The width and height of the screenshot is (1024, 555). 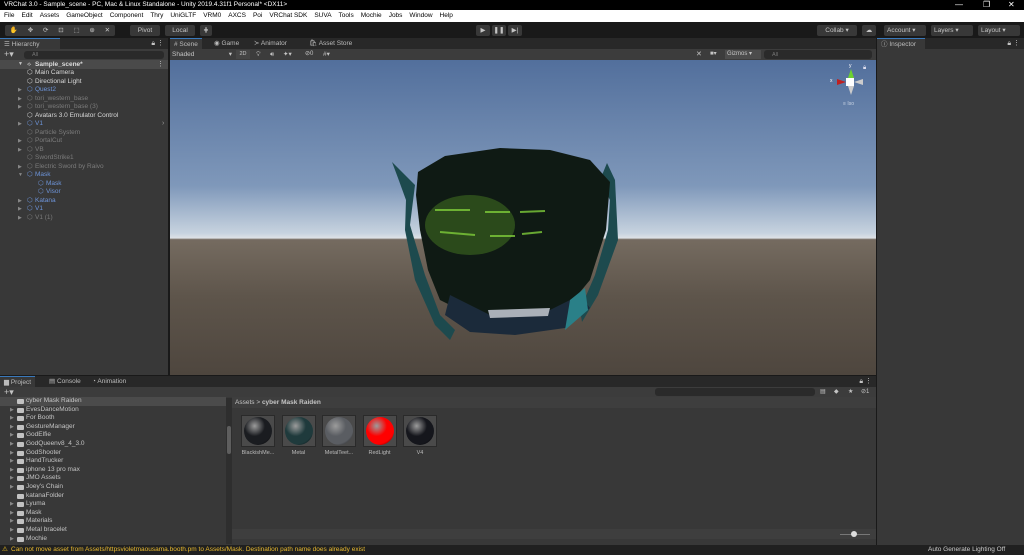 I want to click on cloud-icon: ☁, so click(x=869, y=30).